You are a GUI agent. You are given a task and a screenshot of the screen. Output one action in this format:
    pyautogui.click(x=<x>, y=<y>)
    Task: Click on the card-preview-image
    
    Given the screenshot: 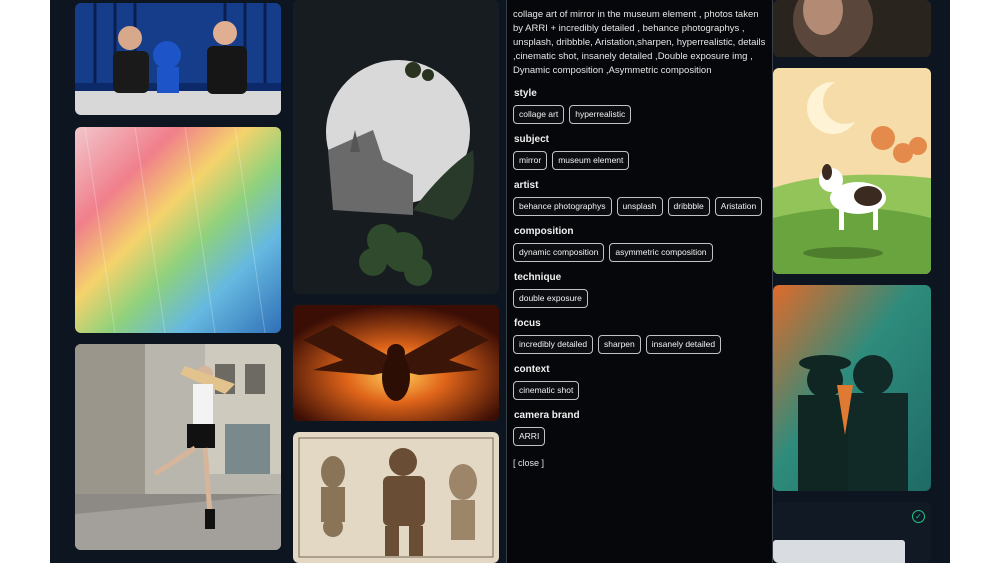 What is the action you would take?
    pyautogui.click(x=839, y=551)
    